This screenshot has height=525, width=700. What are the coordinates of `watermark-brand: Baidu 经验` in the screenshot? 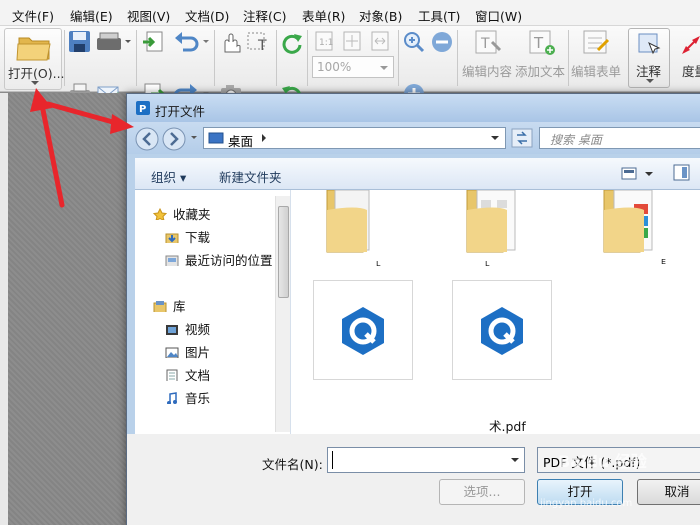 It's located at (602, 461).